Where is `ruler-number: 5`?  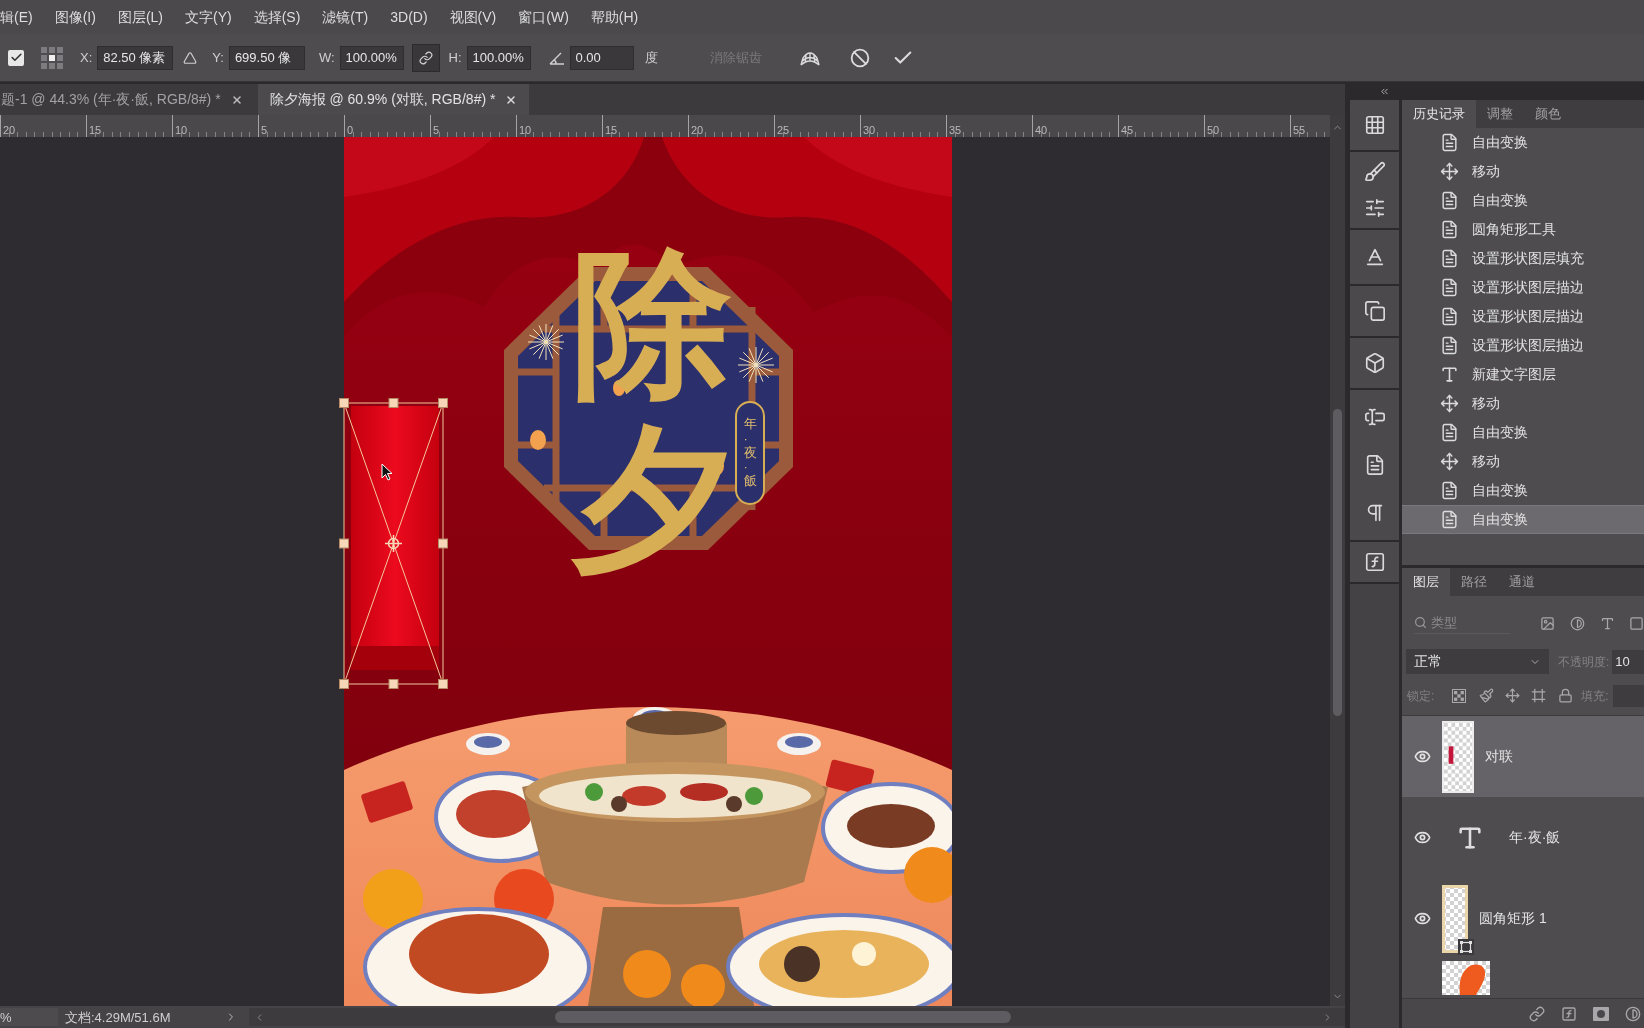
ruler-number: 5 is located at coordinates (436, 130).